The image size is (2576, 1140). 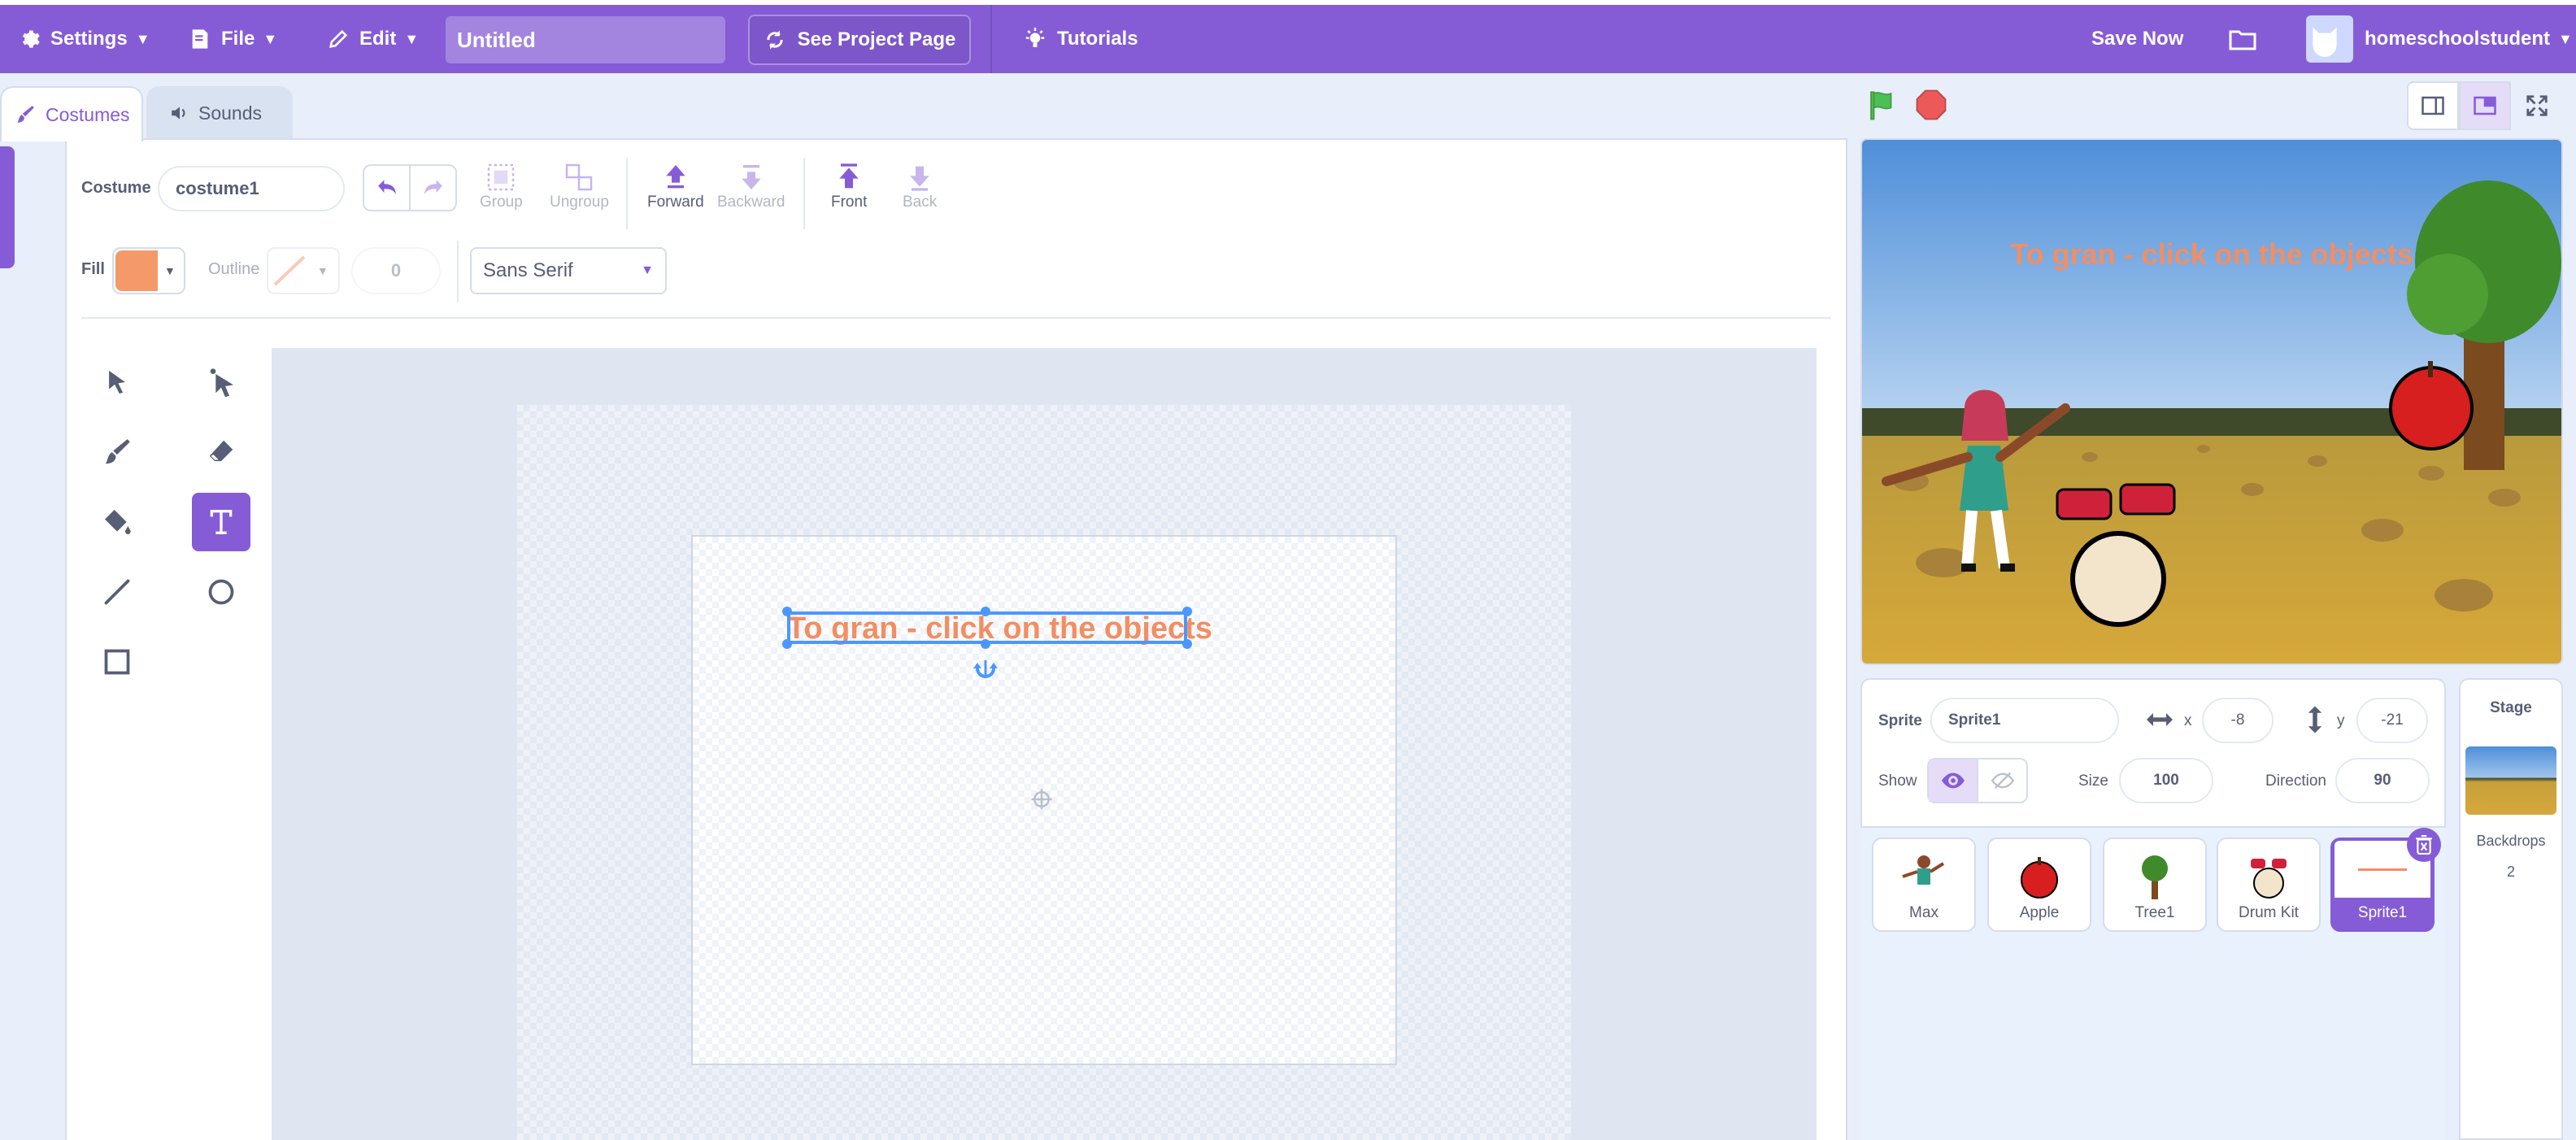 What do you see at coordinates (2024, 721) in the screenshot?
I see `sprite-name-input: Sprite1` at bounding box center [2024, 721].